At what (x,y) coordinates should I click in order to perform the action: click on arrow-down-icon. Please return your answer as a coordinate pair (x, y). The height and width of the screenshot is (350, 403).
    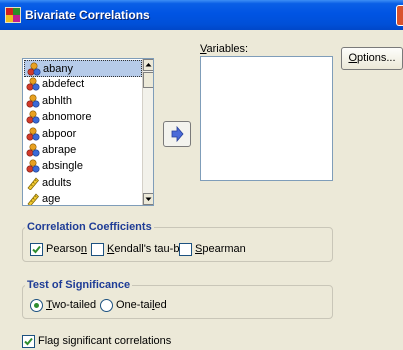
    Looking at the image, I should click on (148, 199).